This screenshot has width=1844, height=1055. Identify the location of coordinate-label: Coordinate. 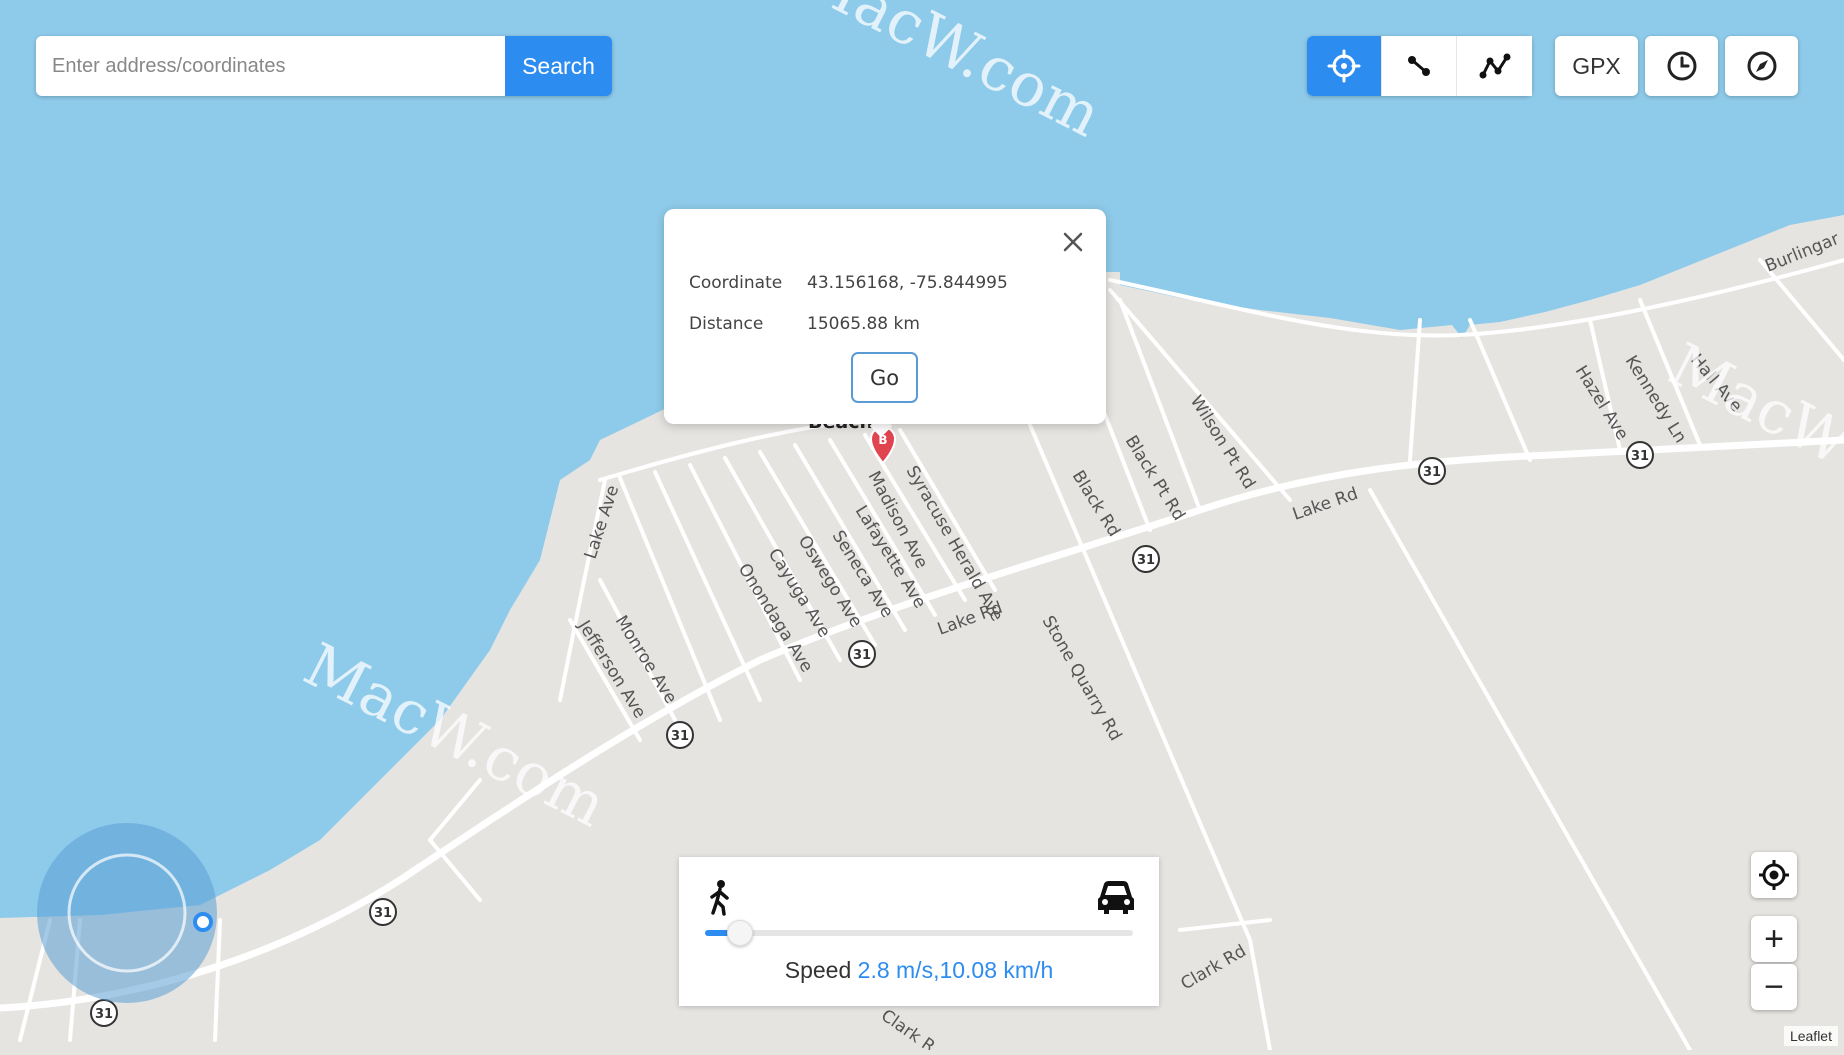
(736, 283).